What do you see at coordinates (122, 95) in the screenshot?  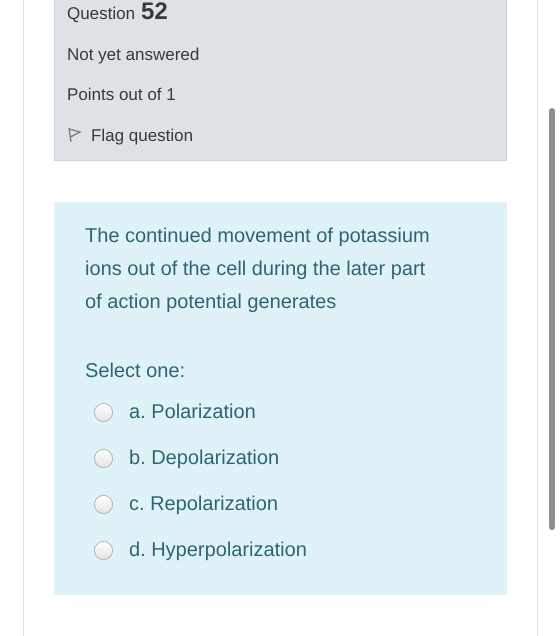 I see `points-text: Points out of 1` at bounding box center [122, 95].